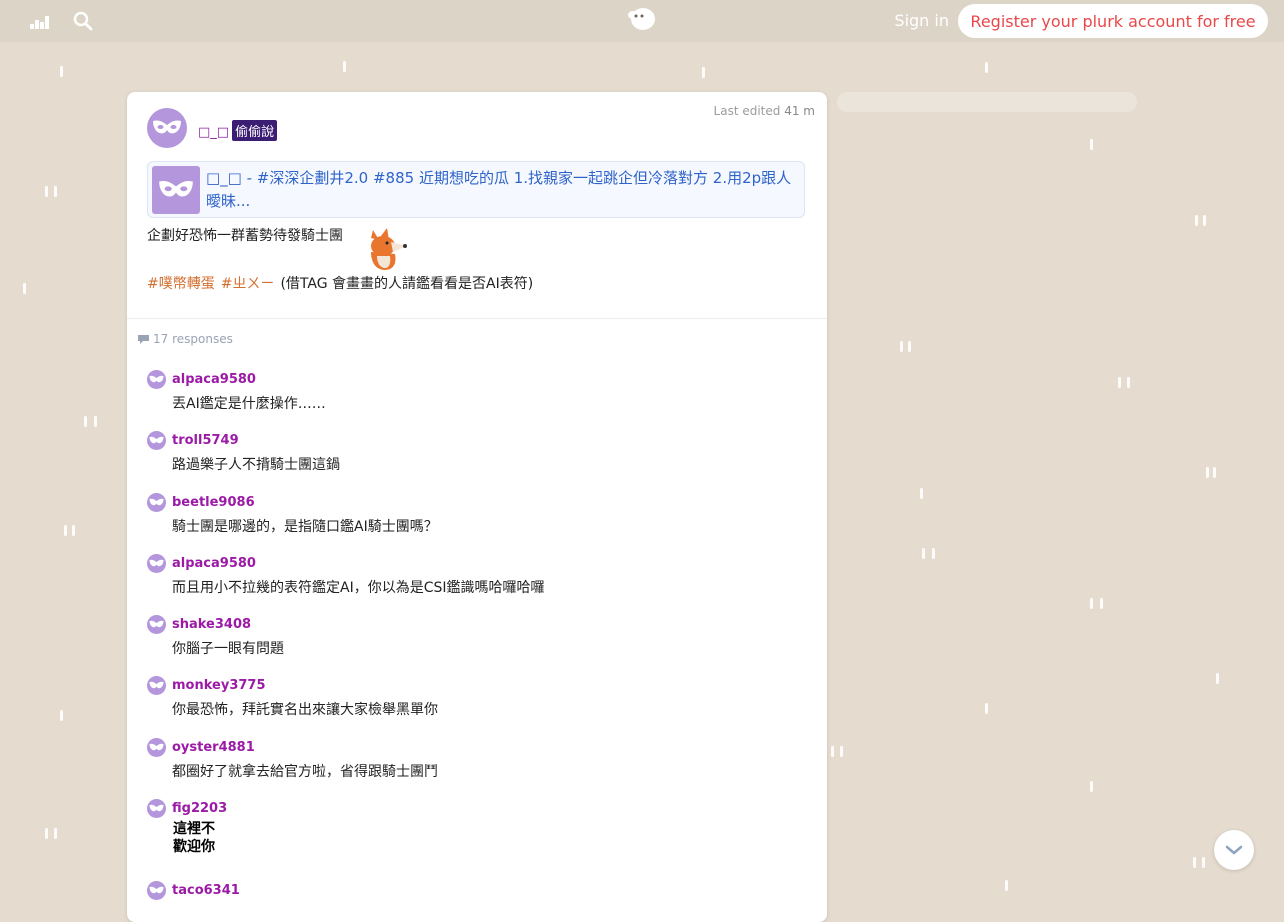 This screenshot has width=1284, height=922. I want to click on response-text: 而且用小不拉幾的表符鑑定AI，你以為是CSI鑑識嗎哈囉哈囉, so click(358, 587).